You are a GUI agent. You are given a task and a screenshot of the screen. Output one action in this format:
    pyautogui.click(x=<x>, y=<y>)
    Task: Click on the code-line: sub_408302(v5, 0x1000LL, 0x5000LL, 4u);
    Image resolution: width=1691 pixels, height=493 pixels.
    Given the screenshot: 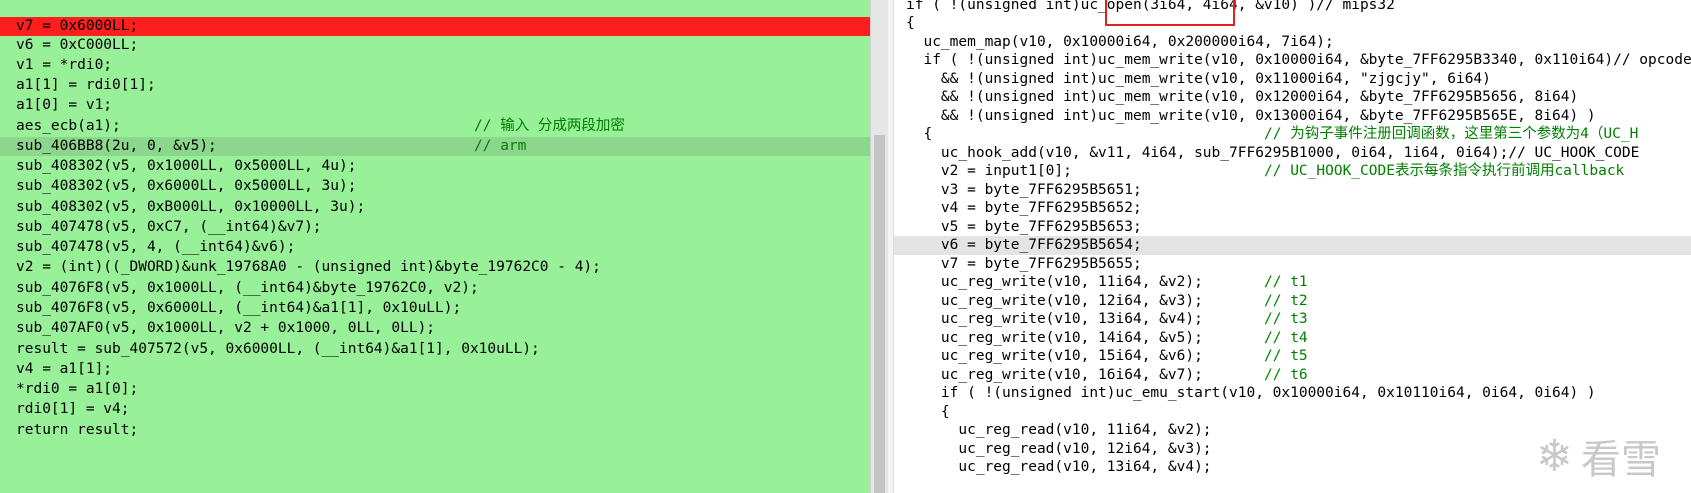 What is the action you would take?
    pyautogui.click(x=435, y=166)
    